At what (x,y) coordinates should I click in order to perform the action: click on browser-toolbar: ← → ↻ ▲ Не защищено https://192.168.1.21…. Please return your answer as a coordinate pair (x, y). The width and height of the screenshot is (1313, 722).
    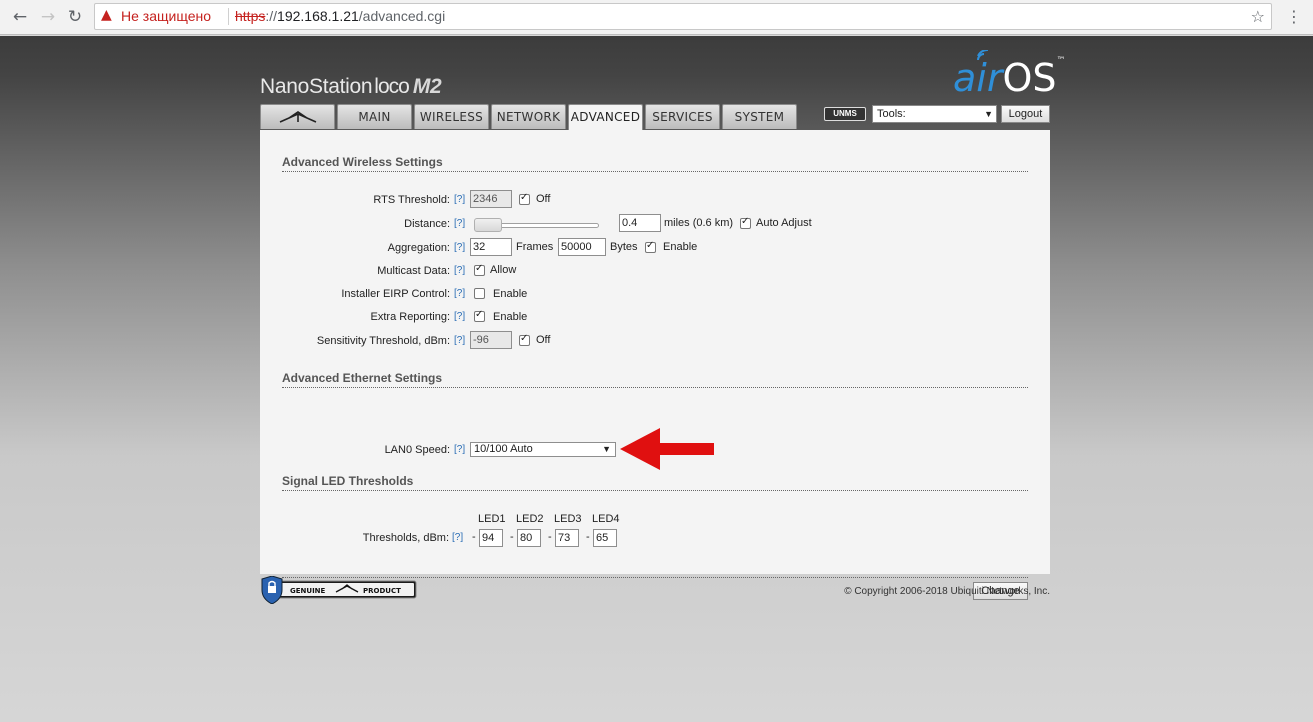
    Looking at the image, I should click on (656, 17).